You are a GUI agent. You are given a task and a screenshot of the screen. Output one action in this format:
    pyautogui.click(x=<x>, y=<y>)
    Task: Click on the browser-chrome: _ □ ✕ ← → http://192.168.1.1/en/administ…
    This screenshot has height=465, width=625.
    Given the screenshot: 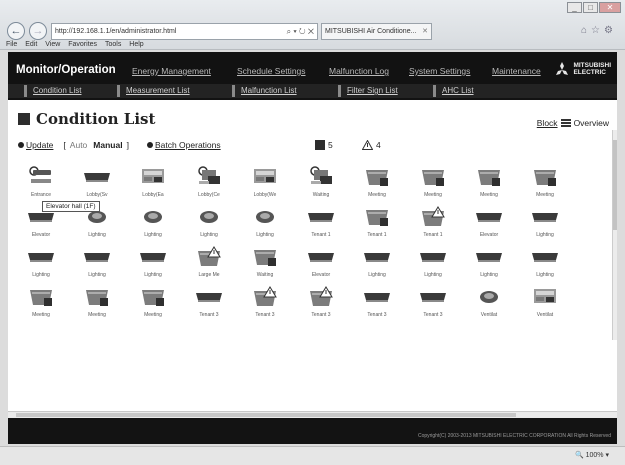 What is the action you would take?
    pyautogui.click(x=312, y=25)
    